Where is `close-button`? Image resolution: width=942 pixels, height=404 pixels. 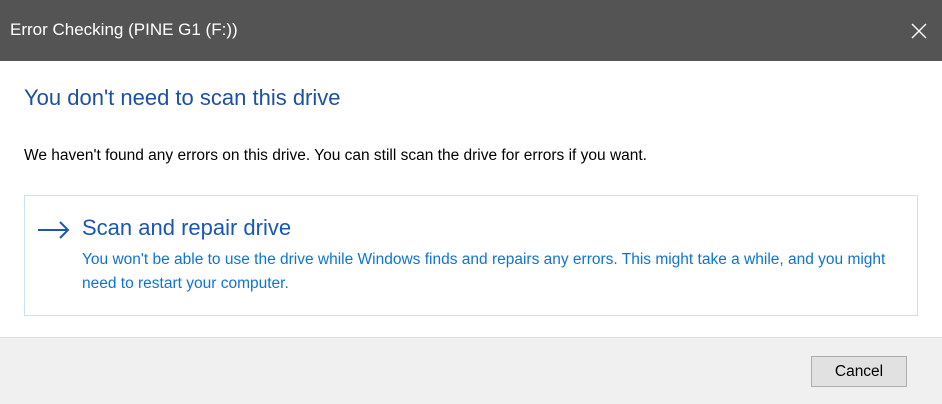
close-button is located at coordinates (919, 30).